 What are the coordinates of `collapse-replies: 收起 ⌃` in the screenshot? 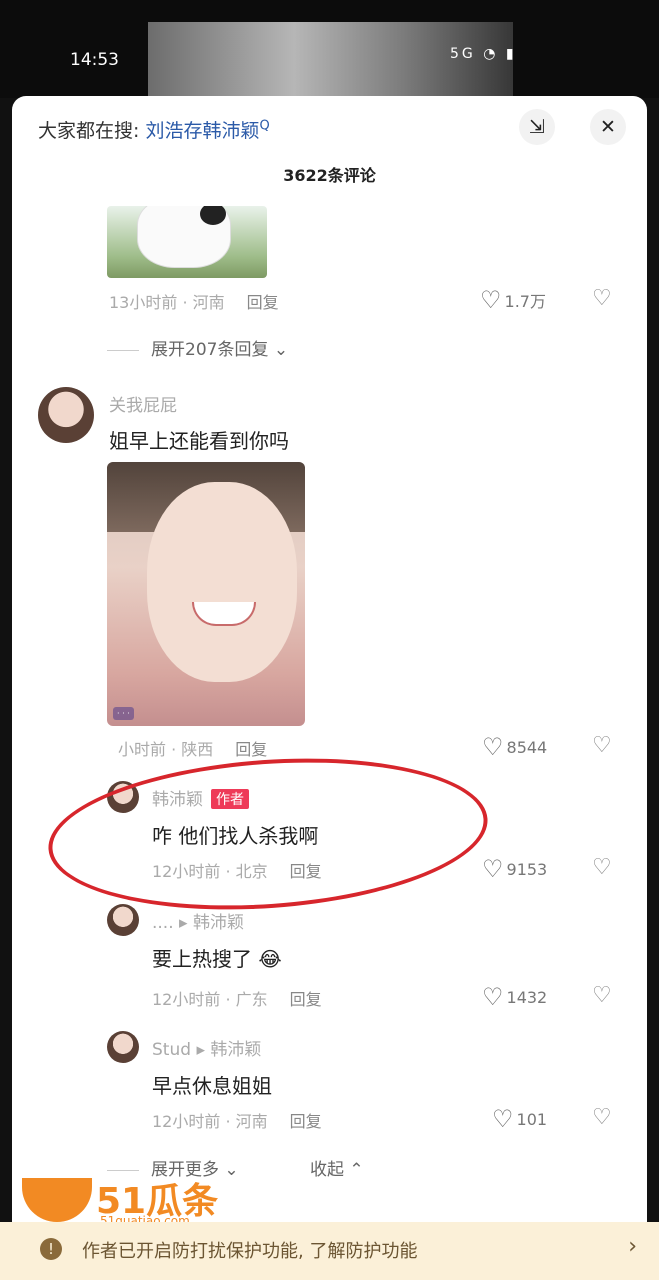 It's located at (337, 1167).